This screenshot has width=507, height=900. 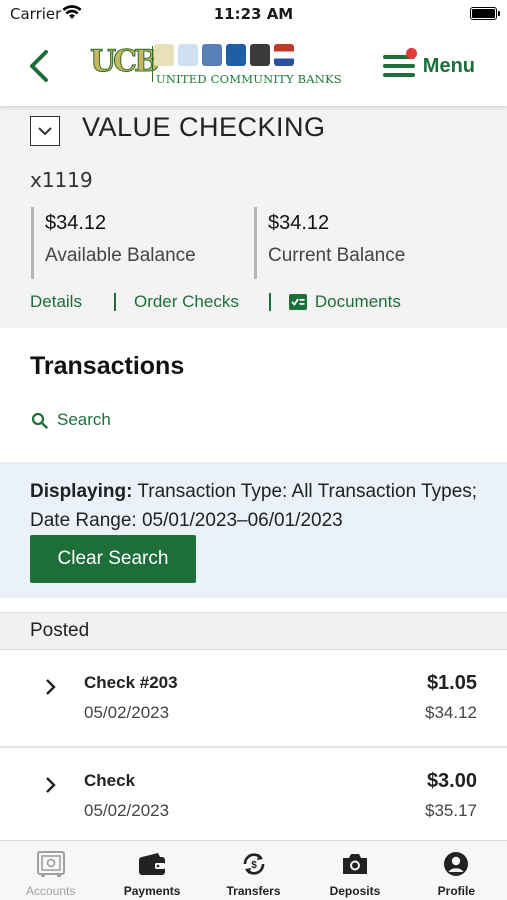 What do you see at coordinates (456, 891) in the screenshot?
I see `tab-label: Profile` at bounding box center [456, 891].